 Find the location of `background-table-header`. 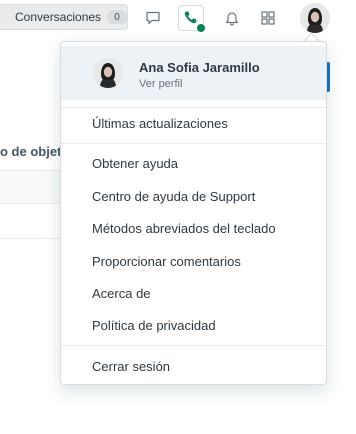

background-table-header is located at coordinates (33, 187).